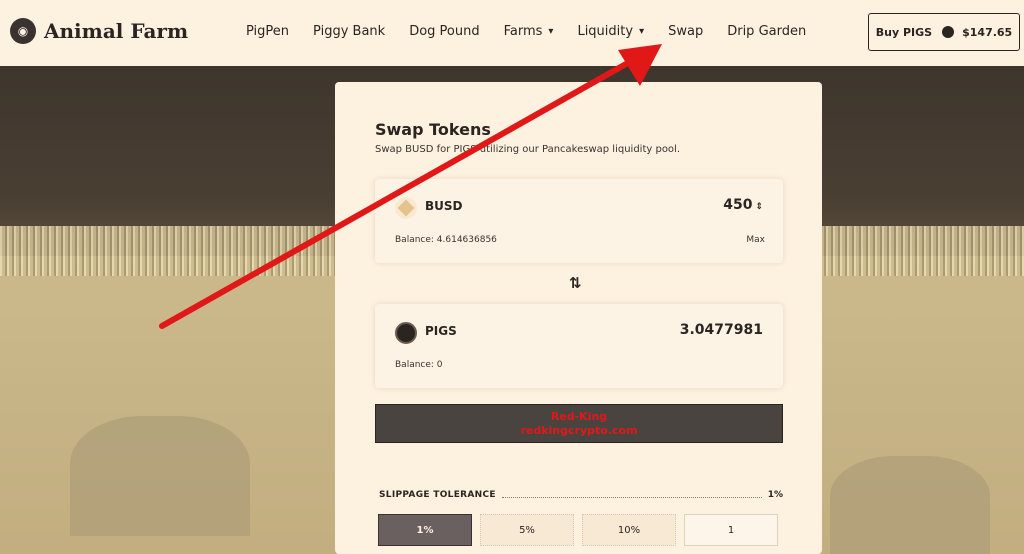 Image resolution: width=1024 pixels, height=554 pixels. Describe the element at coordinates (775, 495) in the screenshot. I see `slippage-value: 1%` at that location.